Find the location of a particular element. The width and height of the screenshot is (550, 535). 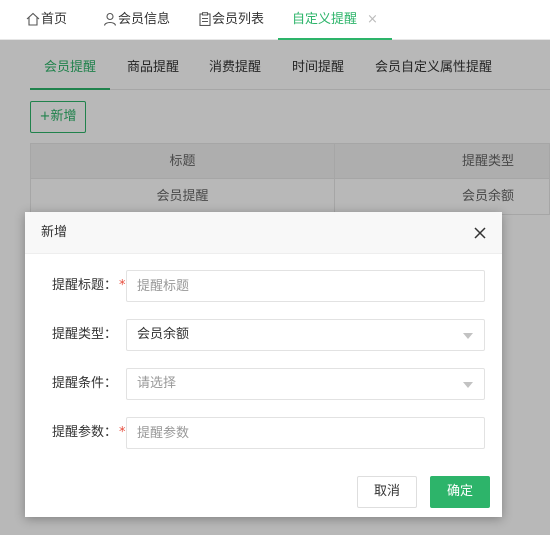

tab-custom-reminder: 自定义提醒 × is located at coordinates (335, 20).